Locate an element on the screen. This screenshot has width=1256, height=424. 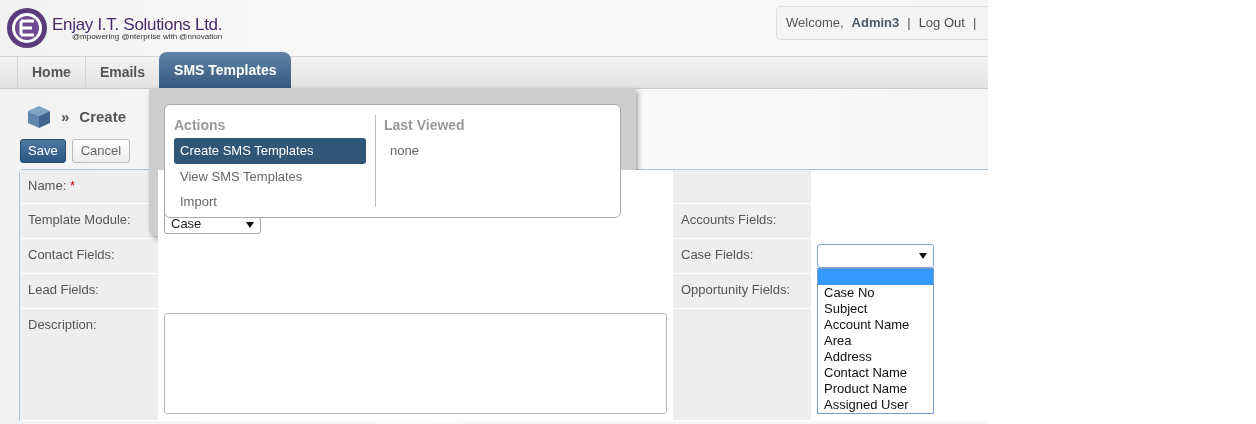
username: Admin3 is located at coordinates (875, 22).